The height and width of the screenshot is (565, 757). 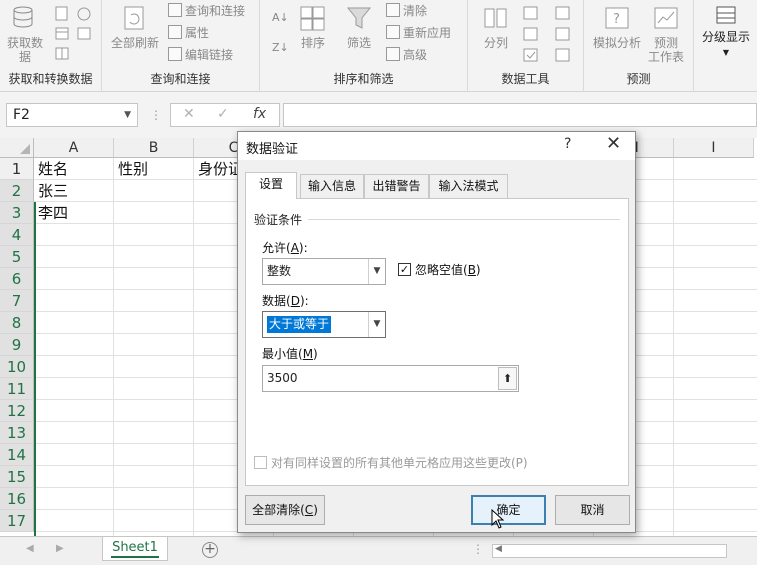 I want to click on row-header-12: 12, so click(x=17, y=411).